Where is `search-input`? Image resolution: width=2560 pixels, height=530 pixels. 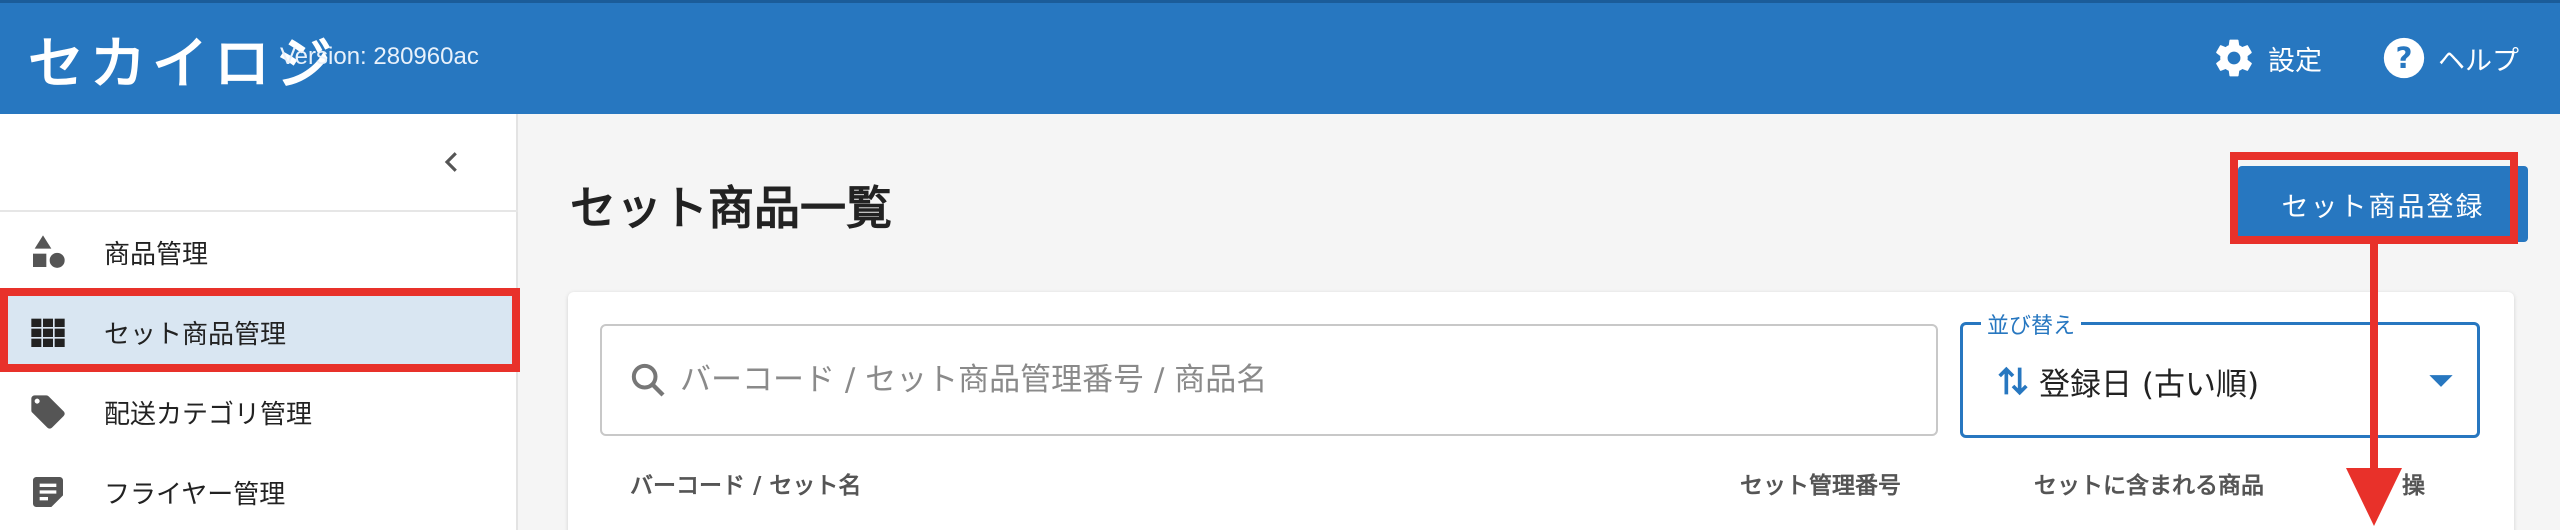 search-input is located at coordinates (1300, 380).